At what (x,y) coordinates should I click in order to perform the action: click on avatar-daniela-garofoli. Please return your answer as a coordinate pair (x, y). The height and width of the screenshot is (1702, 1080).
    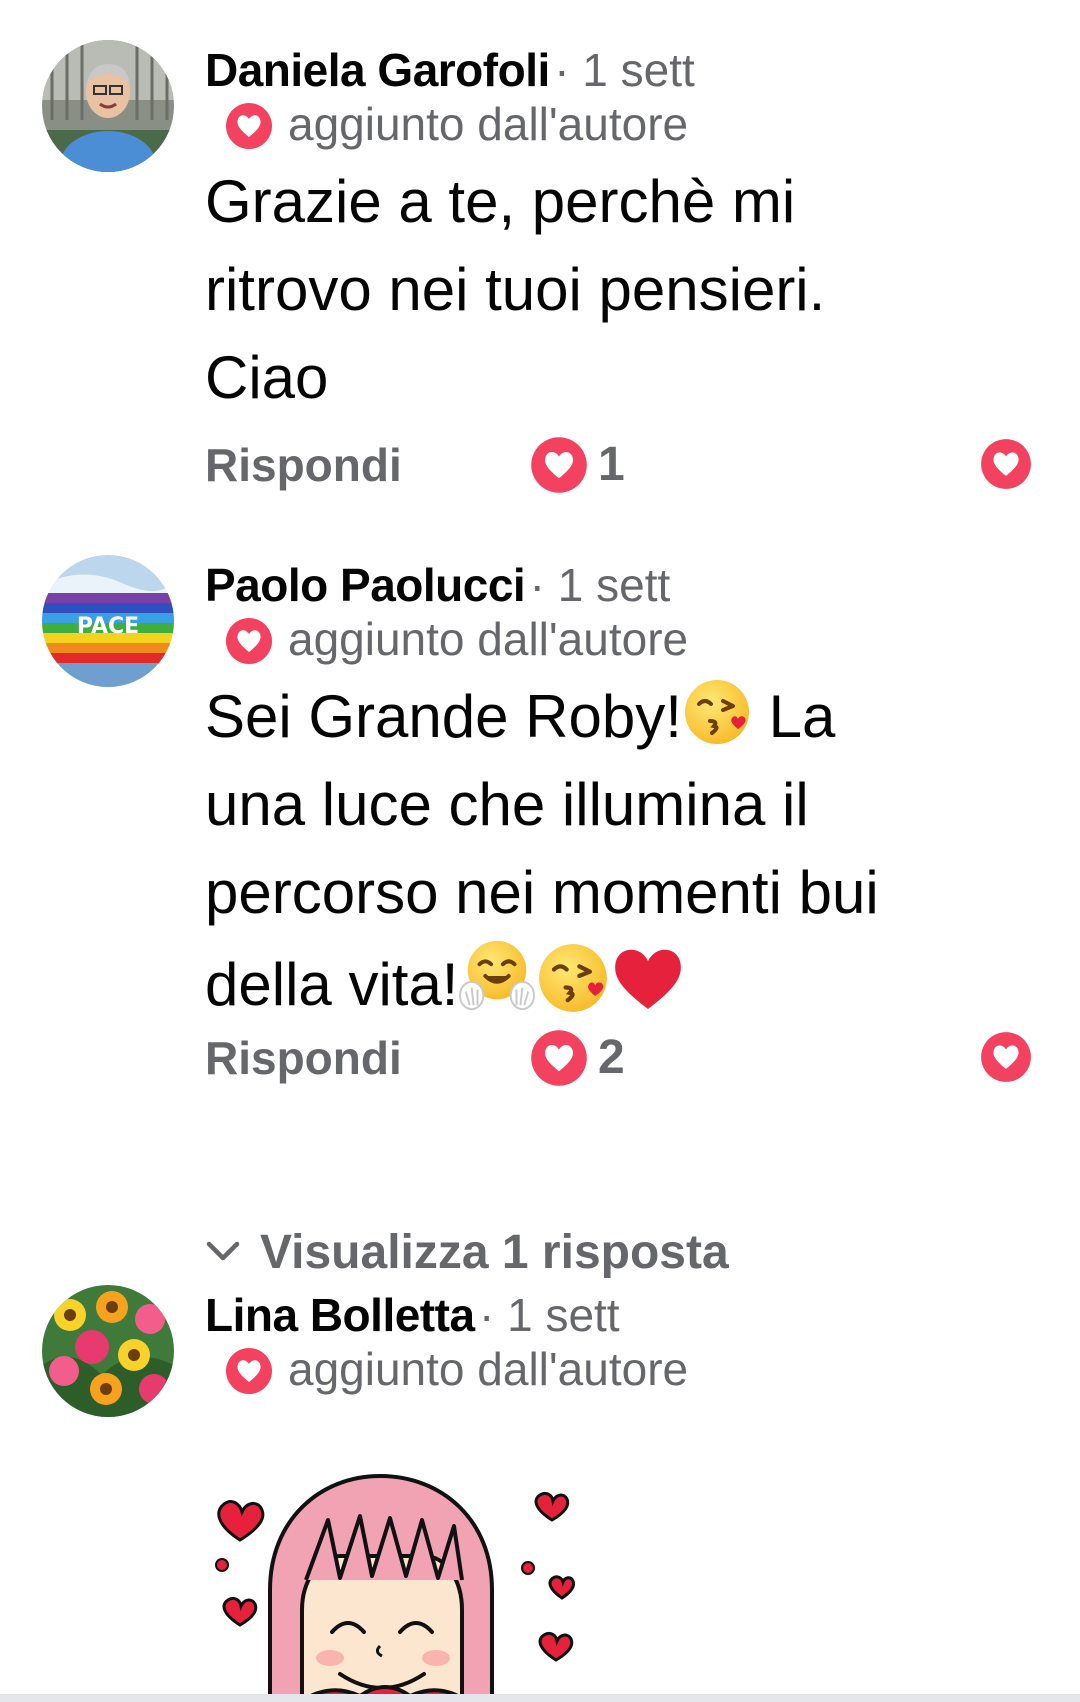
    Looking at the image, I should click on (108, 106).